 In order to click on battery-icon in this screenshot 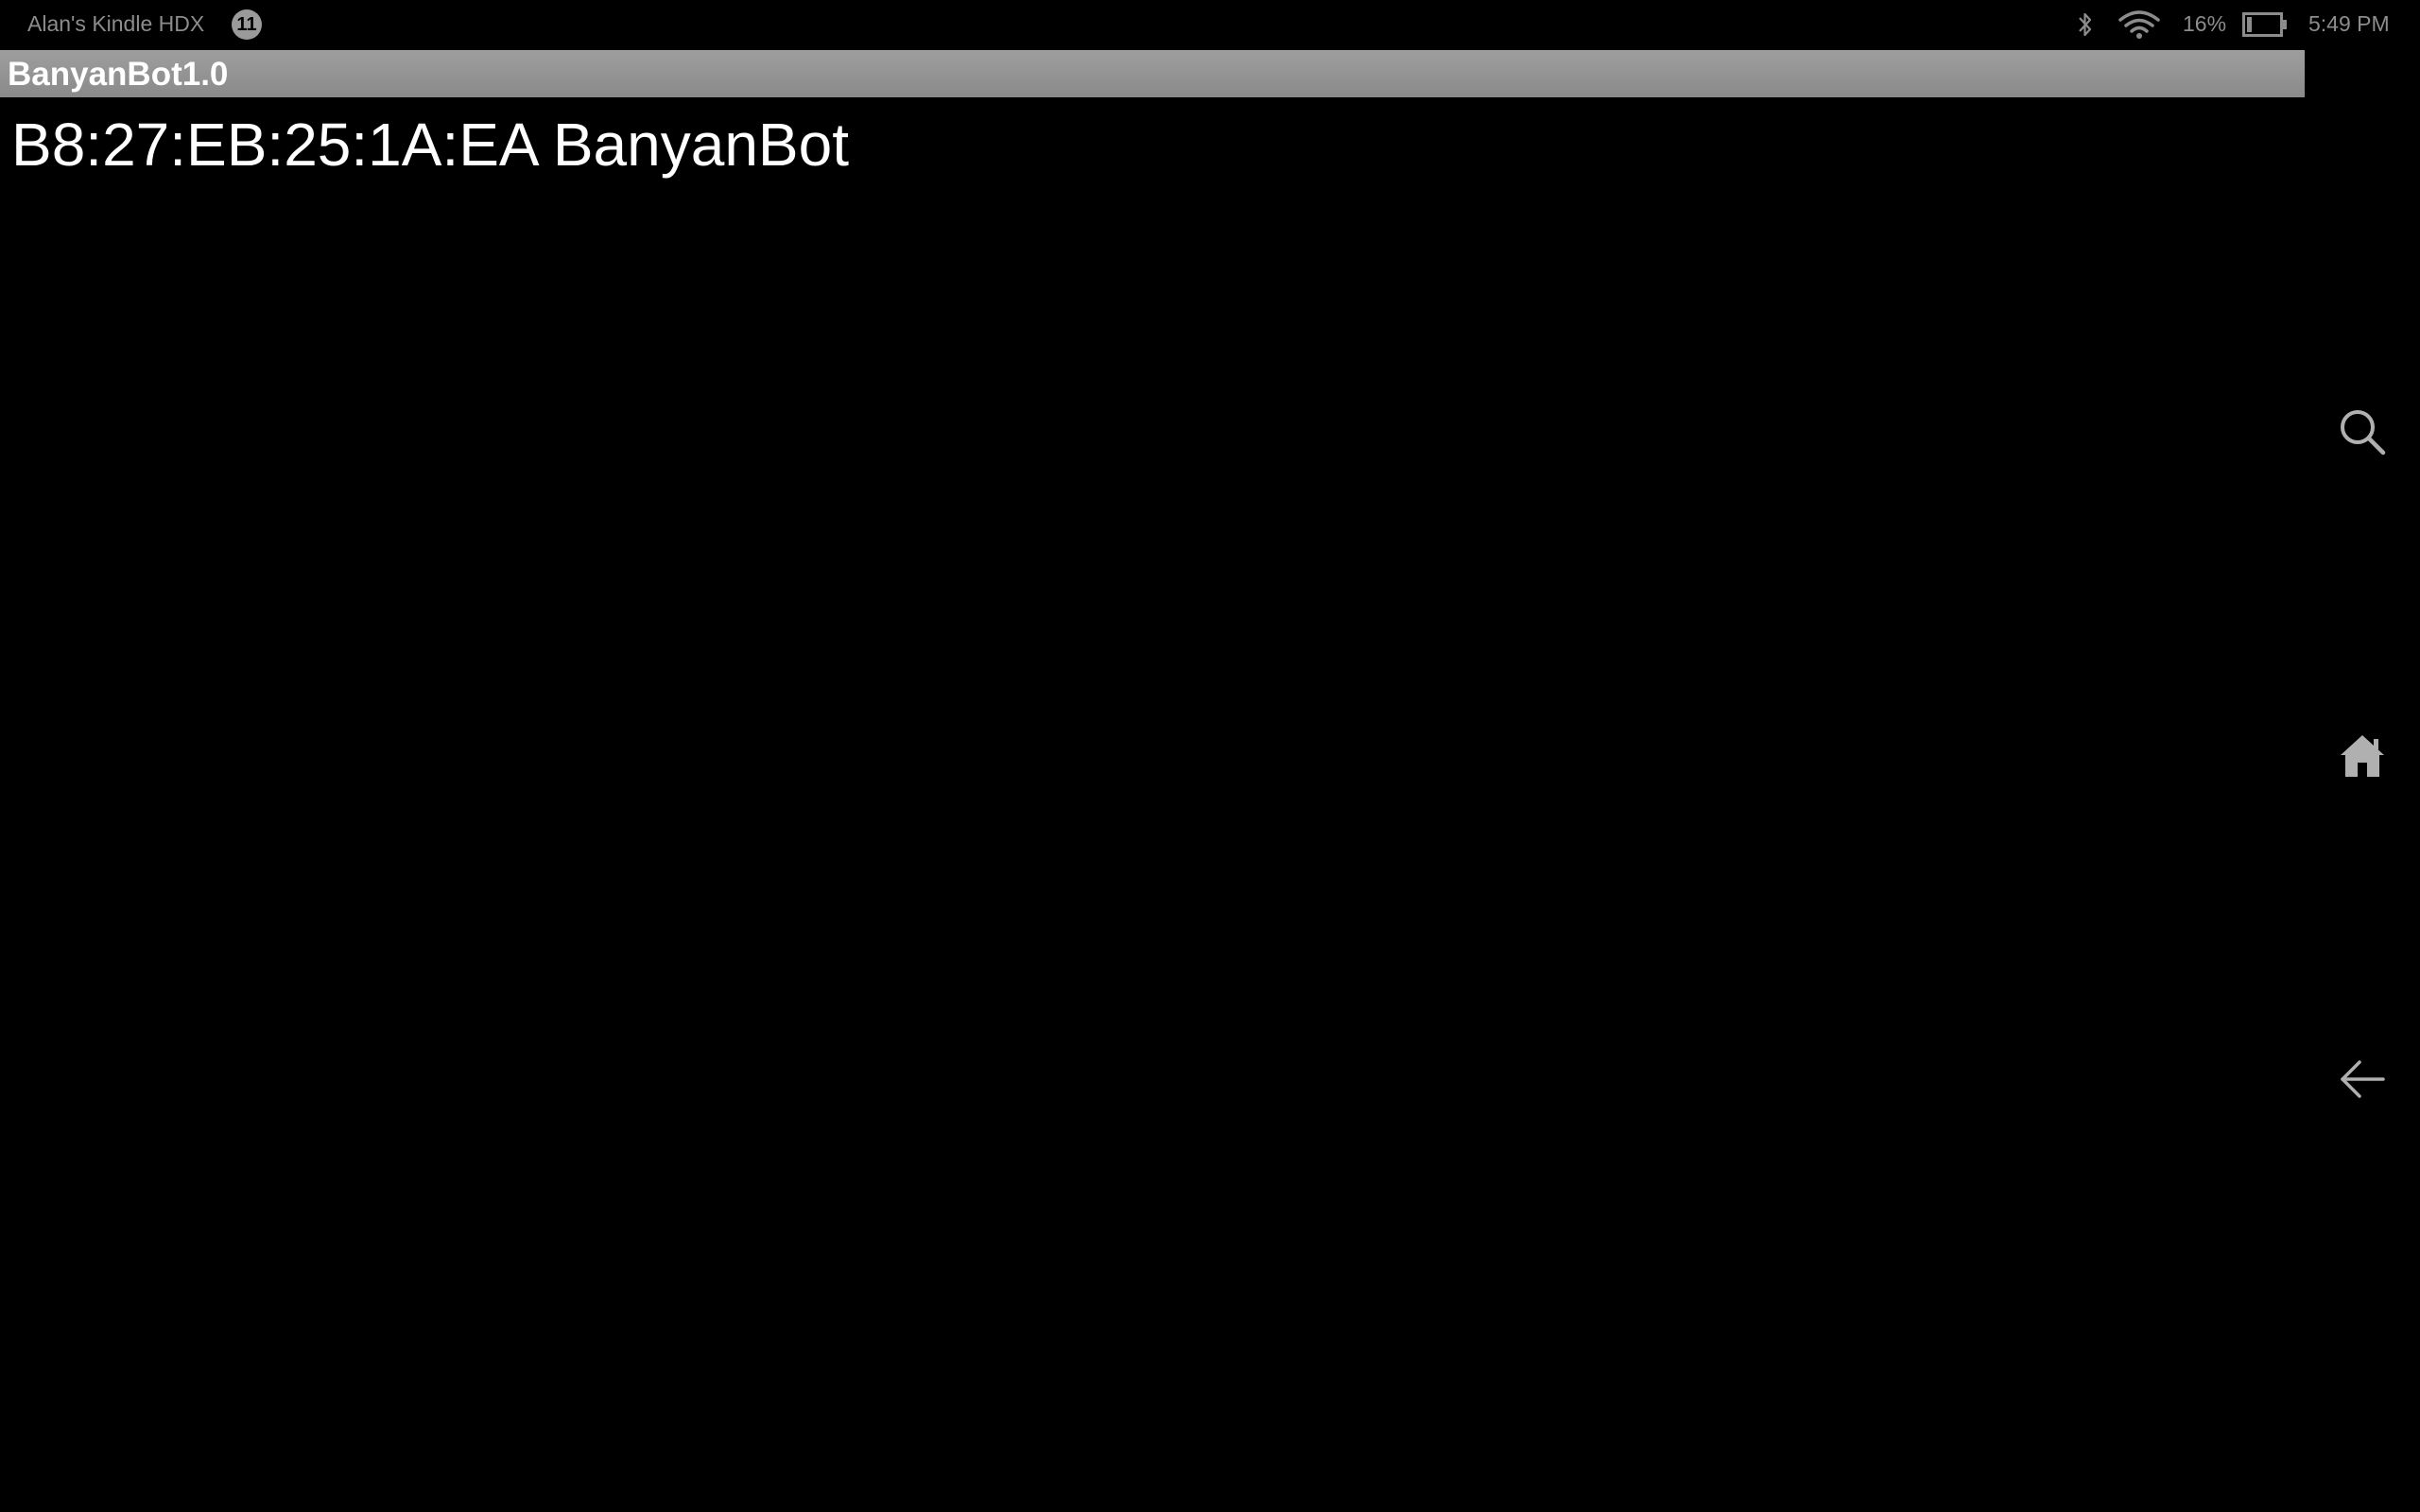, I will do `click(2264, 24)`.